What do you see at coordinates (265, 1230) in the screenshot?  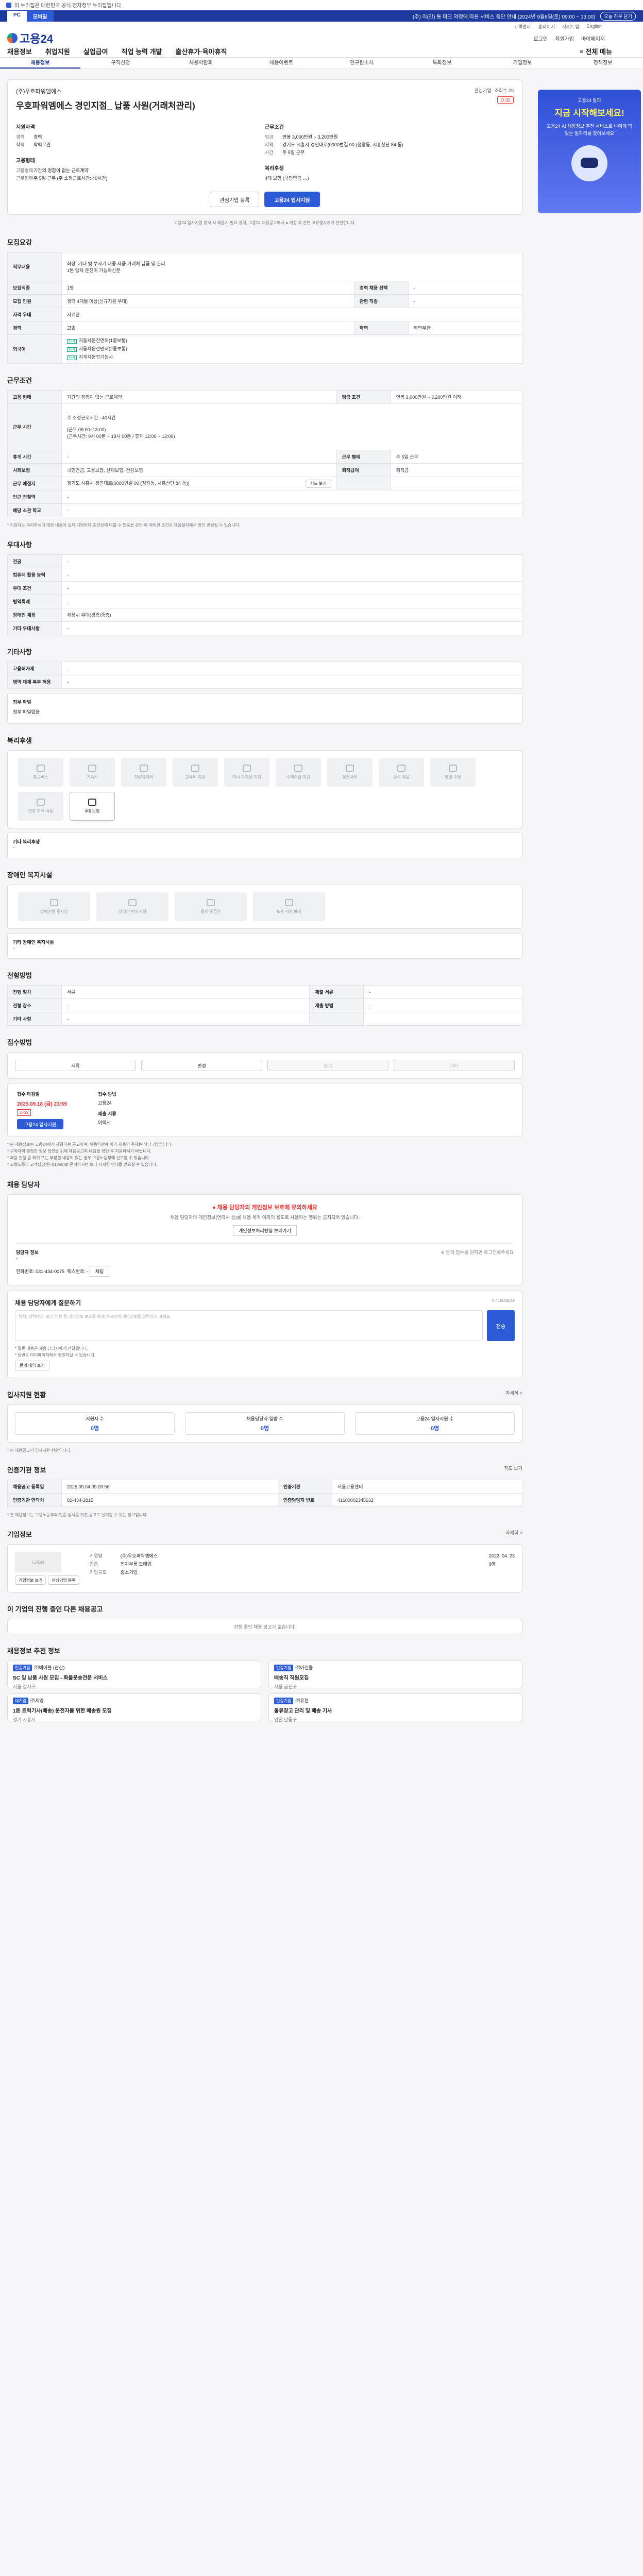 I see `privacy-button: 개인정보처리방침 보러가기` at bounding box center [265, 1230].